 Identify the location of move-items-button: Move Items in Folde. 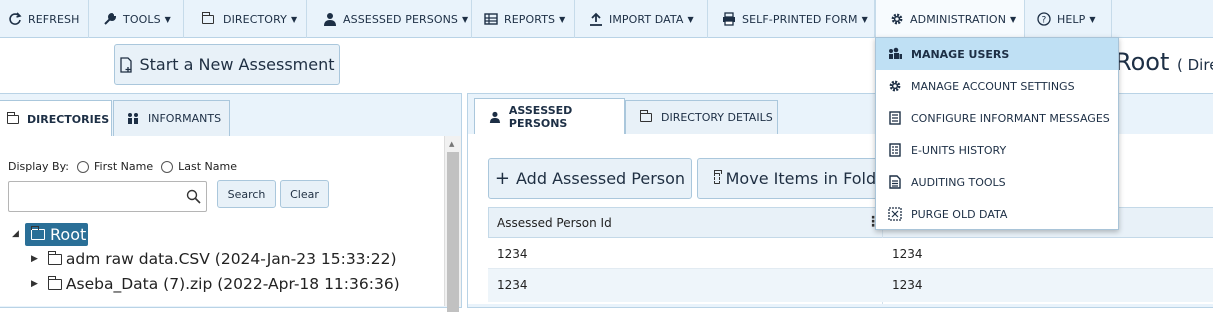
(792, 178).